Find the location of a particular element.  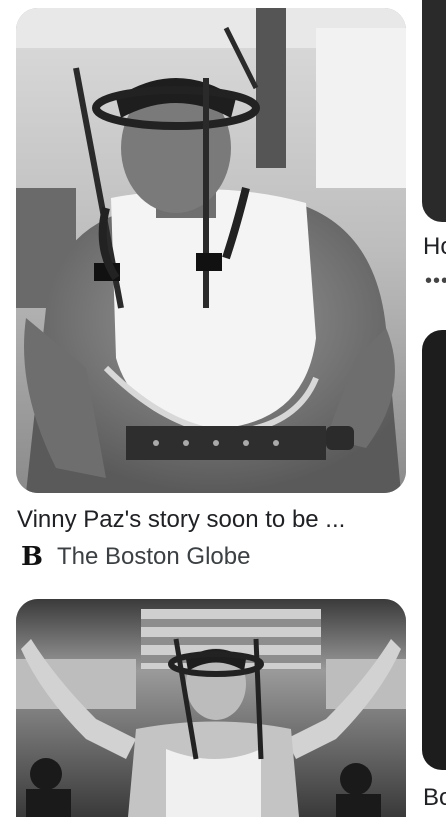

result-source: B The Boston Globe is located at coordinates (133, 557).